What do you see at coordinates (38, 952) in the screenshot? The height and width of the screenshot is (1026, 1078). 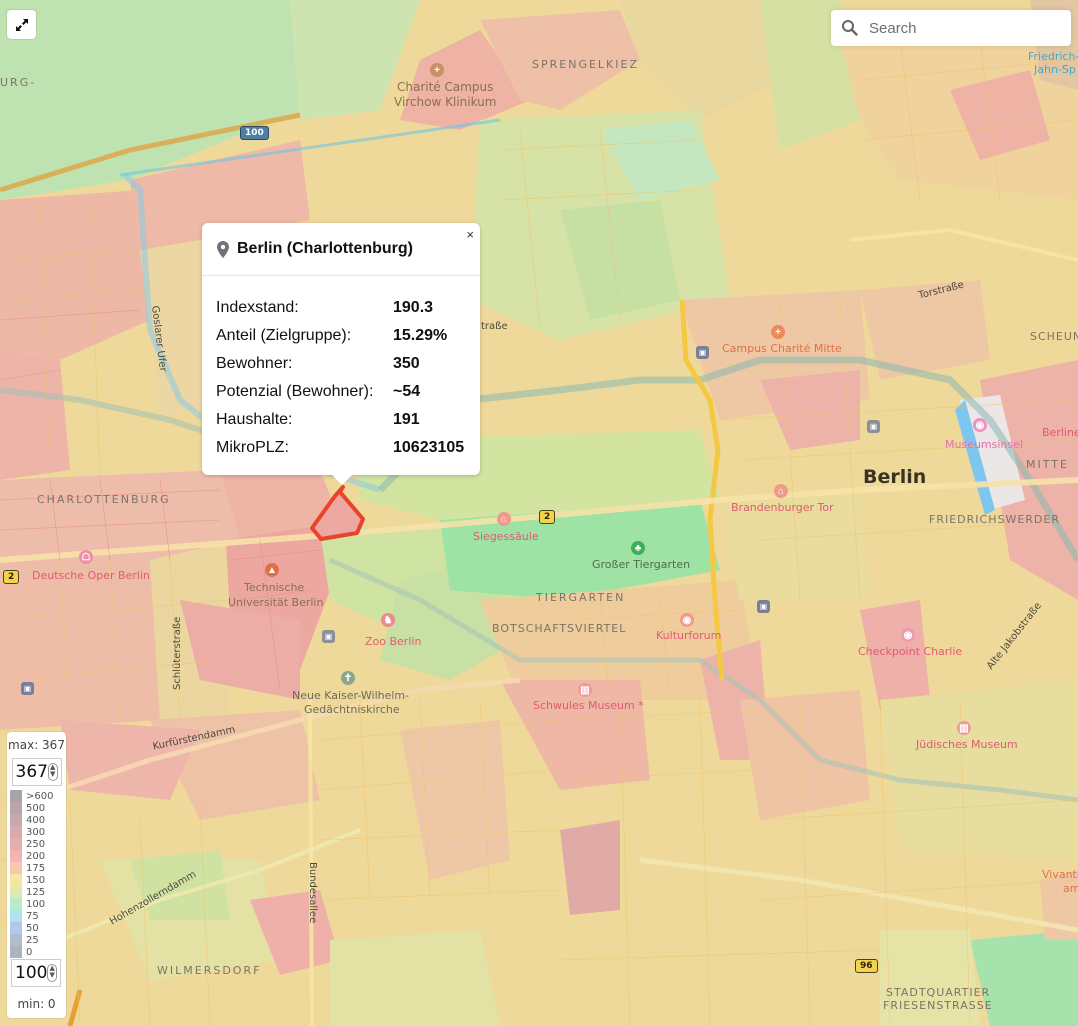 I see `legend-step: 0` at bounding box center [38, 952].